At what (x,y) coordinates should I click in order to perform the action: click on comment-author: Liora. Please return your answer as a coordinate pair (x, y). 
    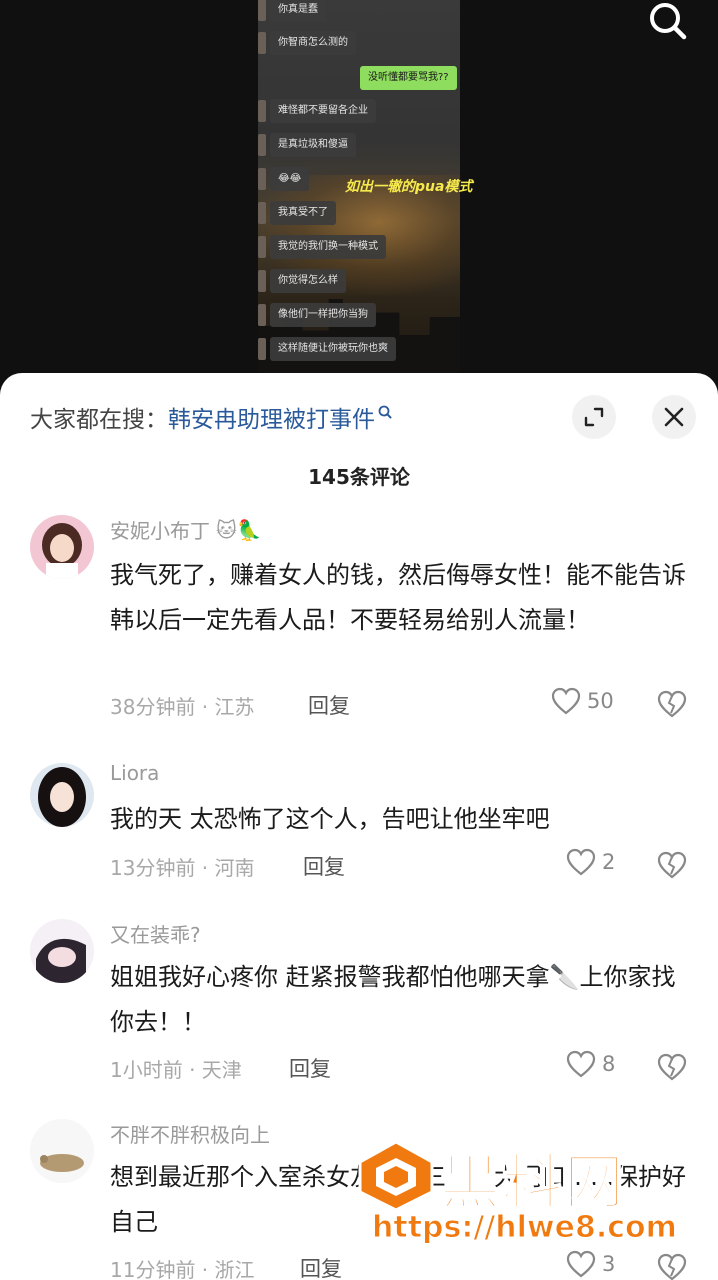
    Looking at the image, I should click on (134, 773).